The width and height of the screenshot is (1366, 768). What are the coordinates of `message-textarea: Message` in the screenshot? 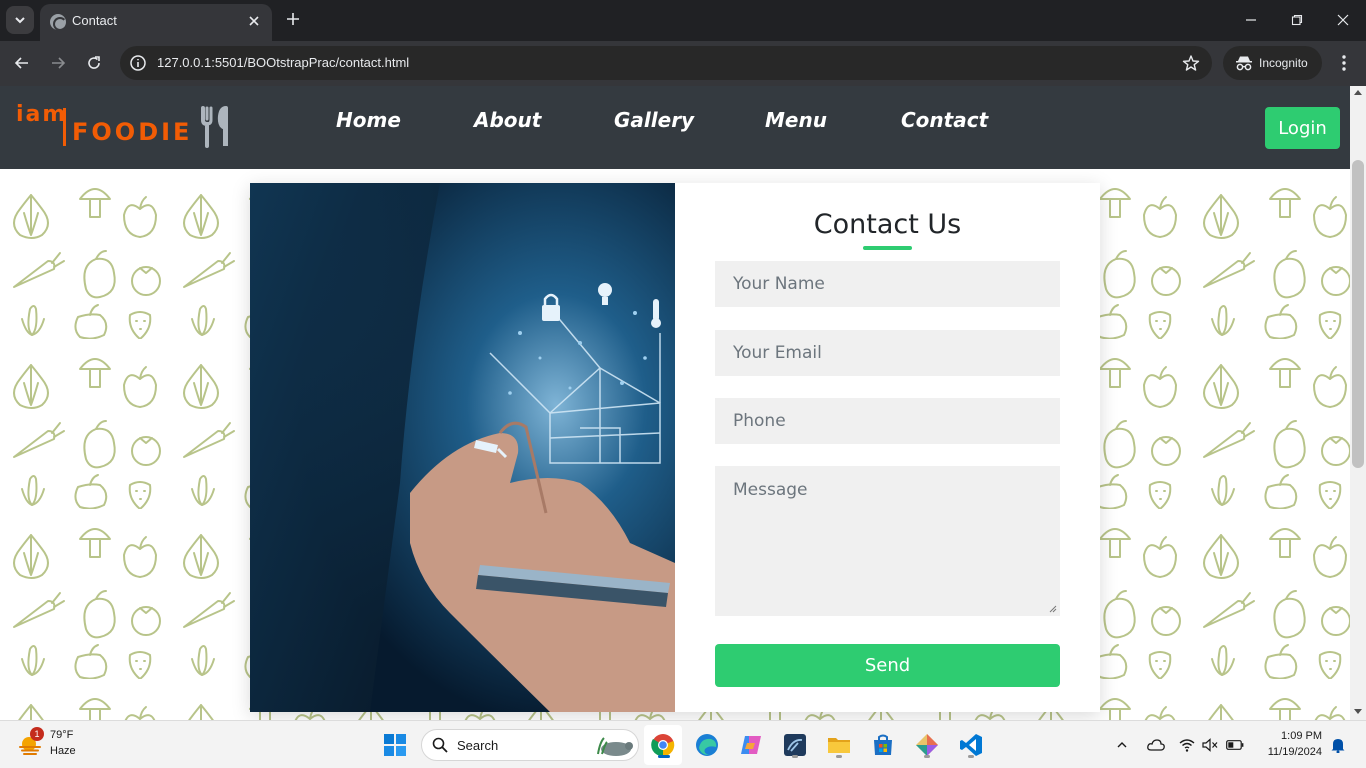 It's located at (887, 541).